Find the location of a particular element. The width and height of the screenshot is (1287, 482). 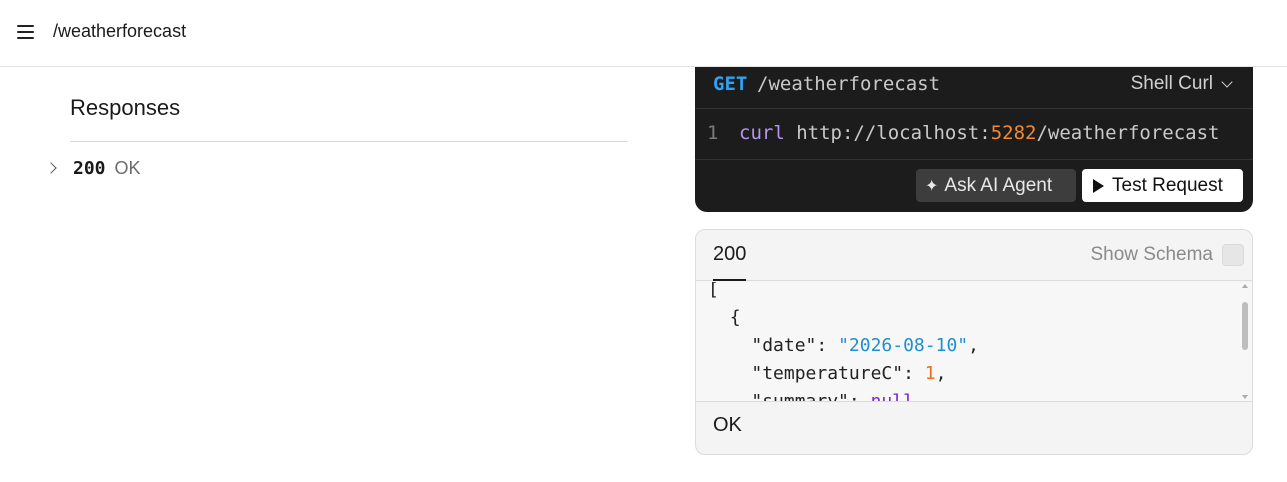

json-value-temperature: 1 is located at coordinates (930, 373).